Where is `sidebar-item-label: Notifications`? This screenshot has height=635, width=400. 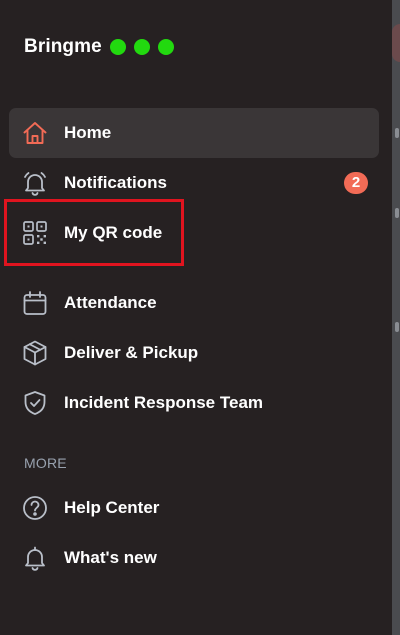
sidebar-item-label: Notifications is located at coordinates (115, 182).